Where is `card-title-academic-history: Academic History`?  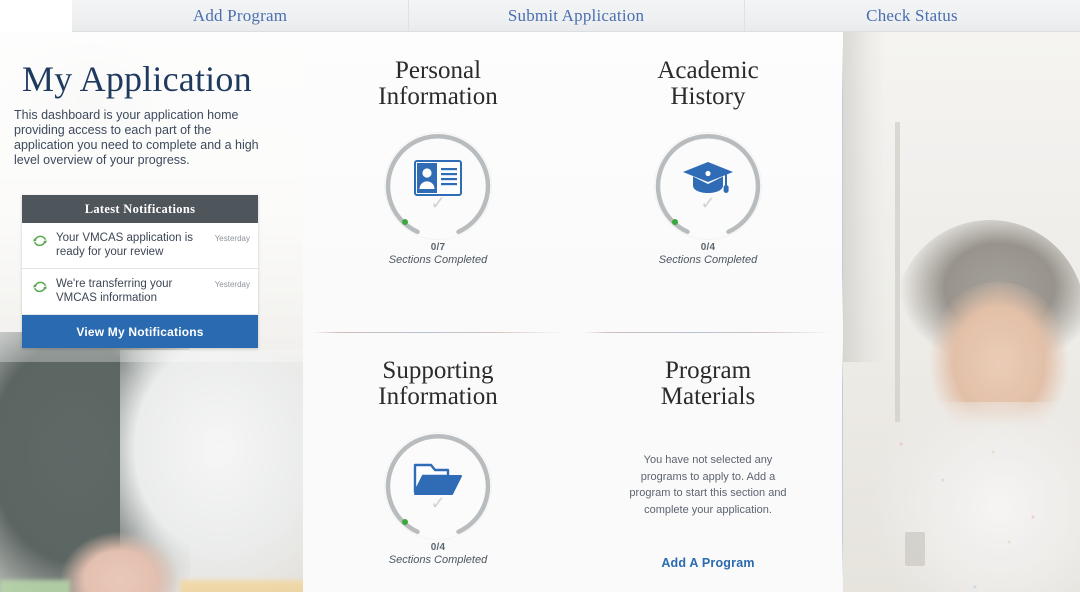 card-title-academic-history: Academic History is located at coordinates (707, 84).